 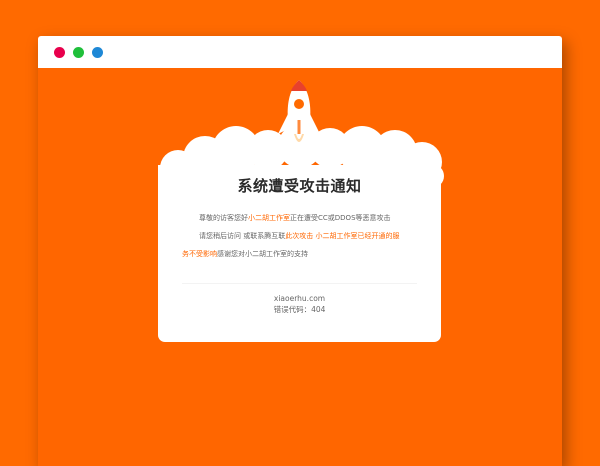 I want to click on notice-message-line-2: 请您稍后访问 或联系腾互联此次攻击 小二胡工作室已经开通的服, so click(x=317, y=236).